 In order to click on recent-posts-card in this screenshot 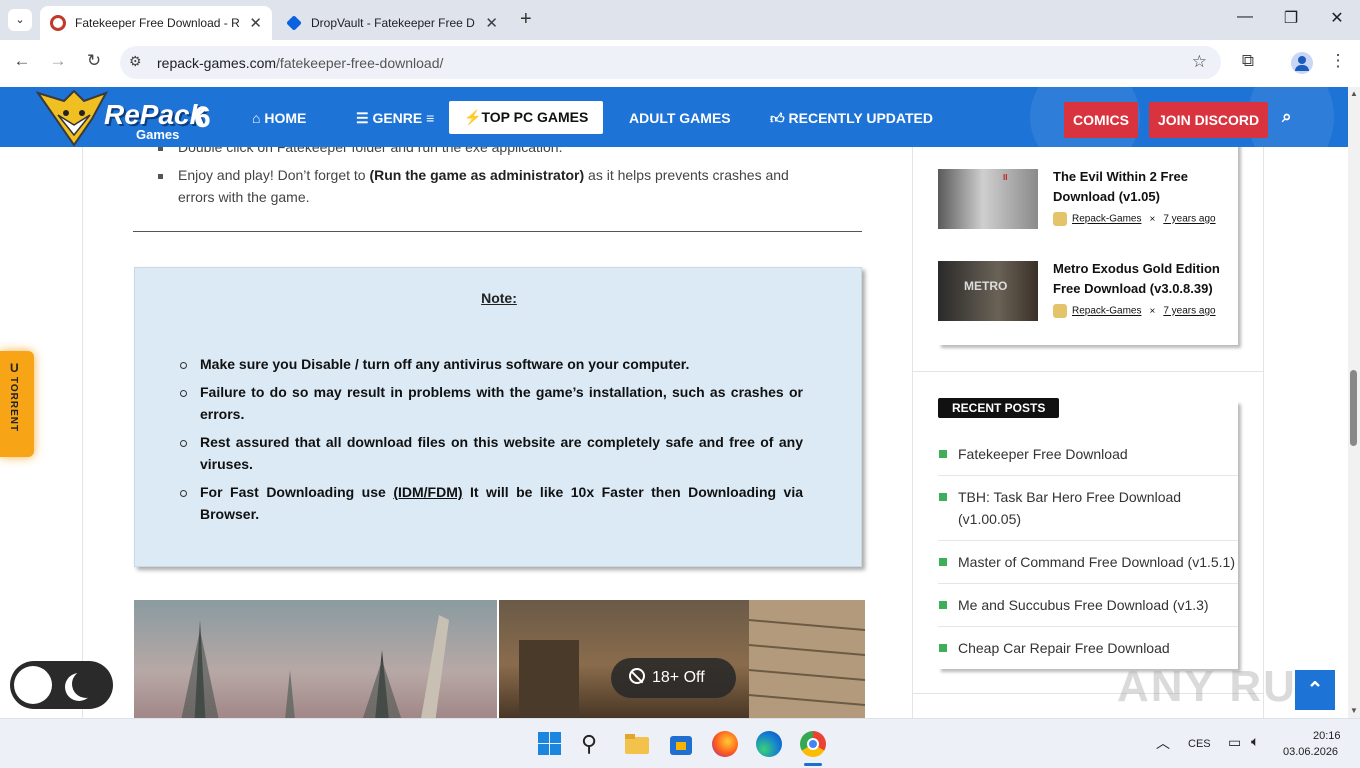, I will do `click(1088, 535)`.